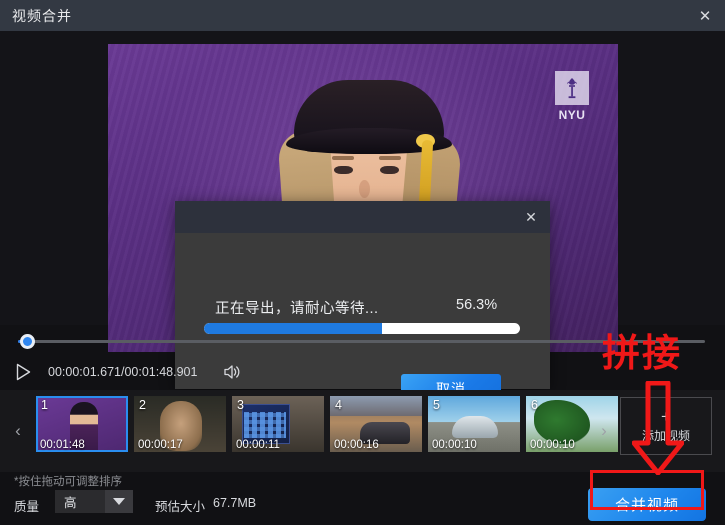 The width and height of the screenshot is (725, 525). I want to click on quality-value: 高, so click(70, 503).